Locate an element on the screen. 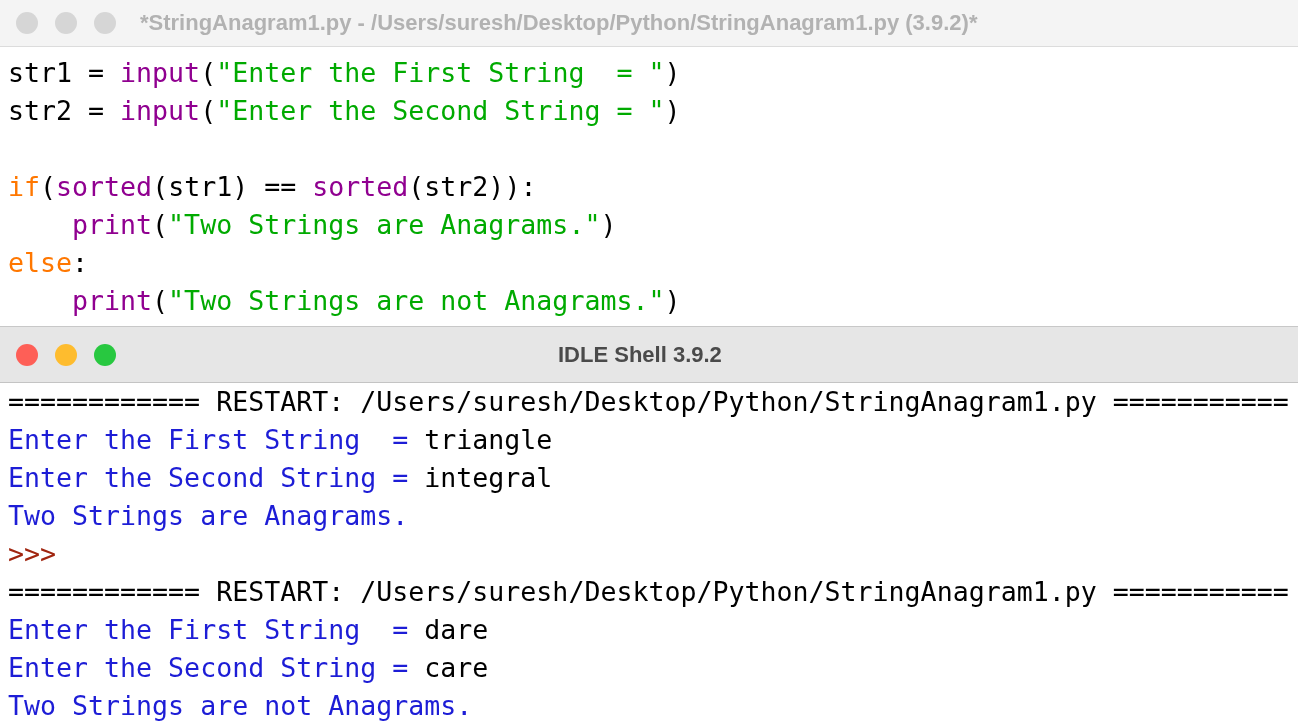 This screenshot has width=1298, height=726. window-title: *StringAnagram1.py - /Users/suresh/Desktop/Python/StringAnagram1.py (3.9.2)* is located at coordinates (559, 23).